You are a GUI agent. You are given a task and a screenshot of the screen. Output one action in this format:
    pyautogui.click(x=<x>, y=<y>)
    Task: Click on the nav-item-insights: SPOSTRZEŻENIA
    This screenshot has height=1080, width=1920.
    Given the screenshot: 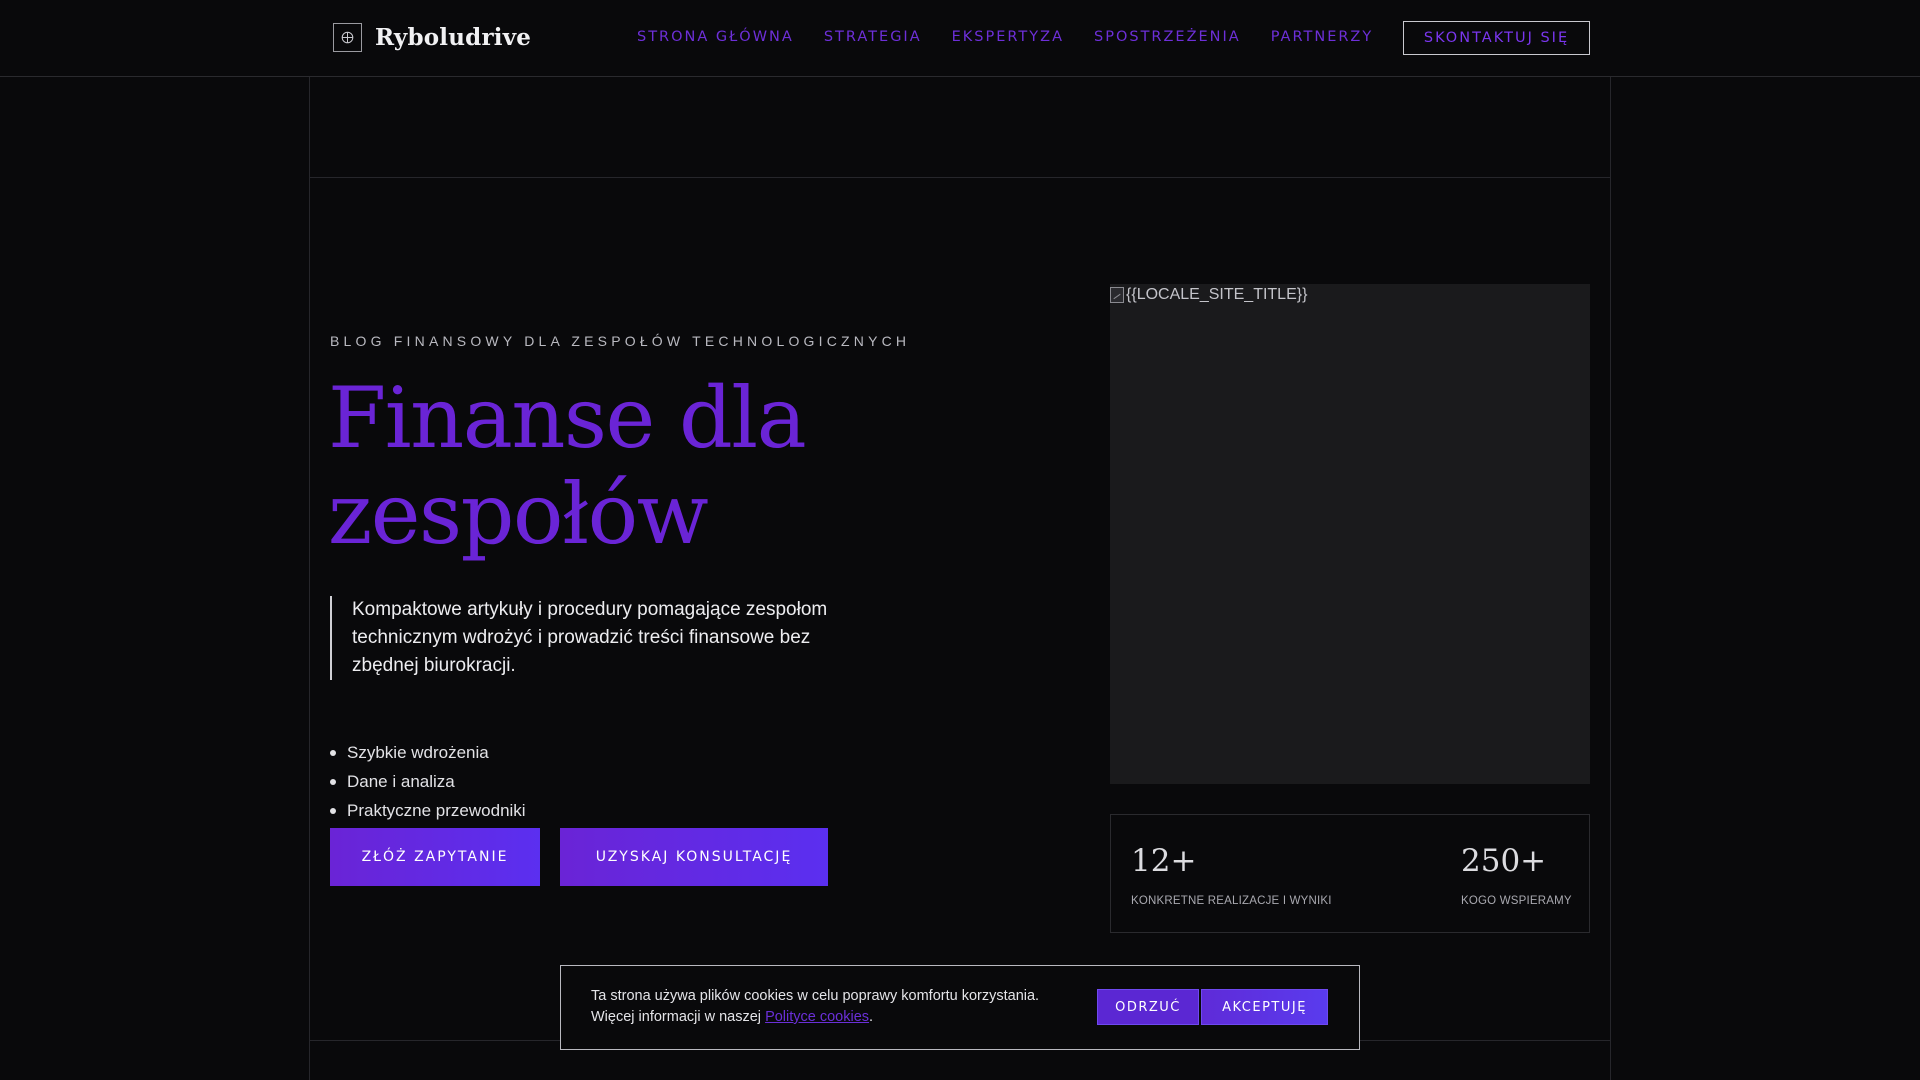 What is the action you would take?
    pyautogui.click(x=1167, y=37)
    